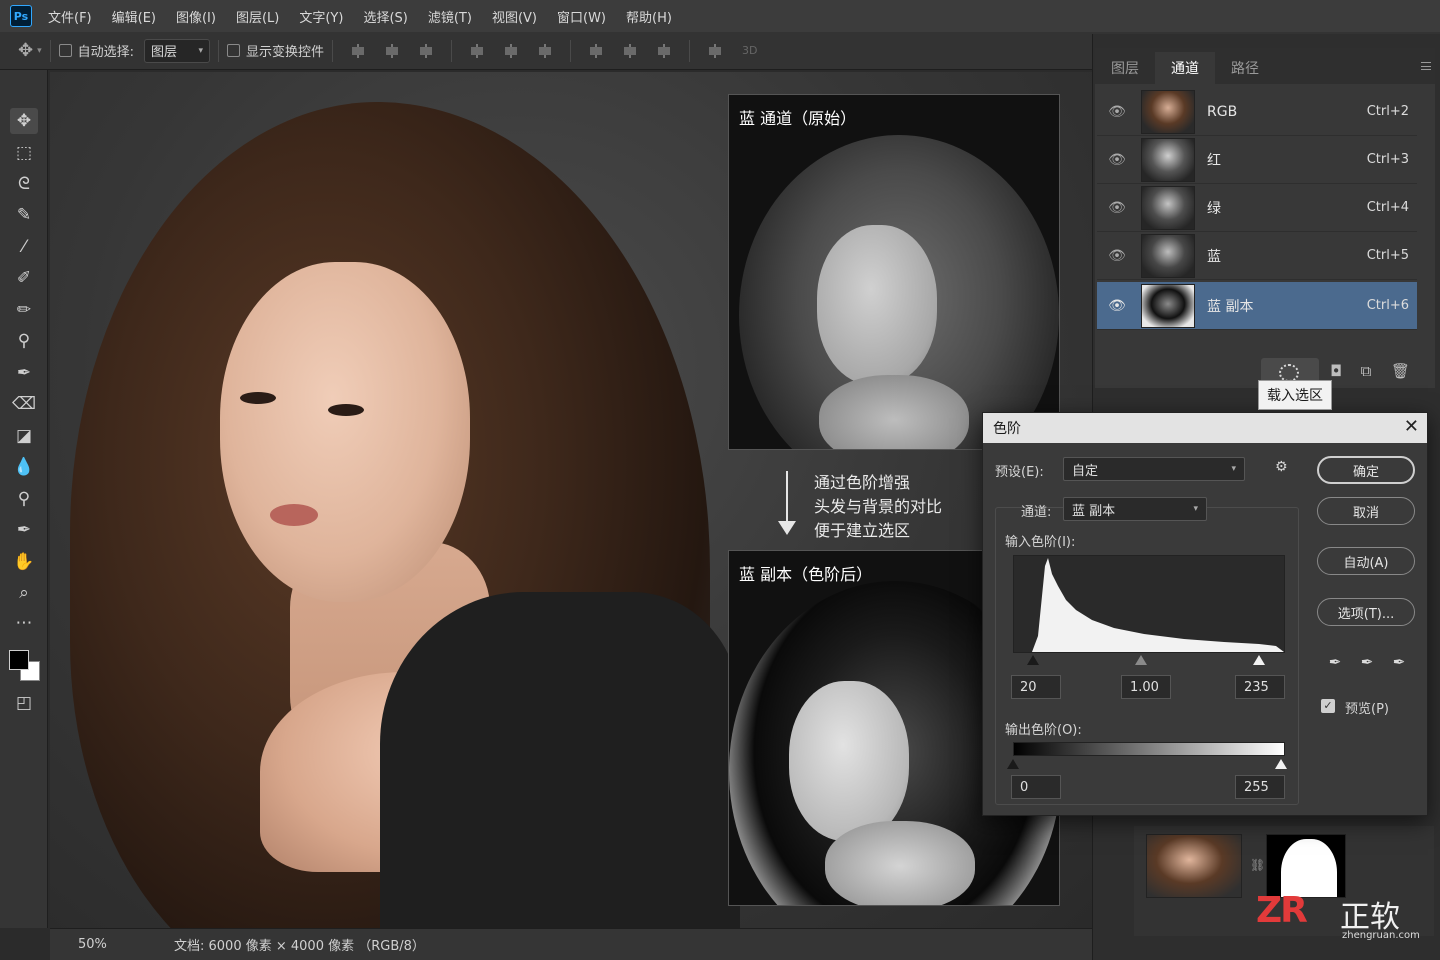 This screenshot has height=960, width=1440. Describe the element at coordinates (24, 278) in the screenshot. I see `healing-brush-icon: ✐` at that location.